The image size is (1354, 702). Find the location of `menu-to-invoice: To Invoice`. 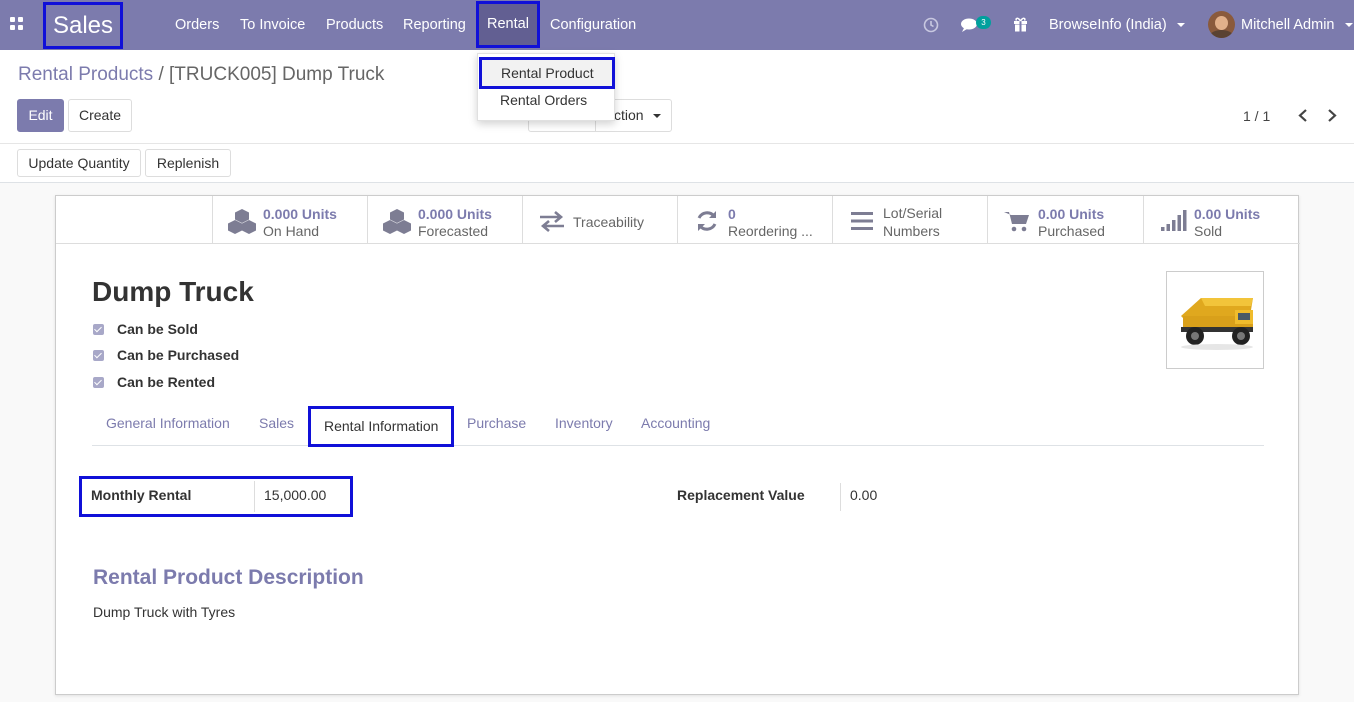

menu-to-invoice: To Invoice is located at coordinates (272, 25).